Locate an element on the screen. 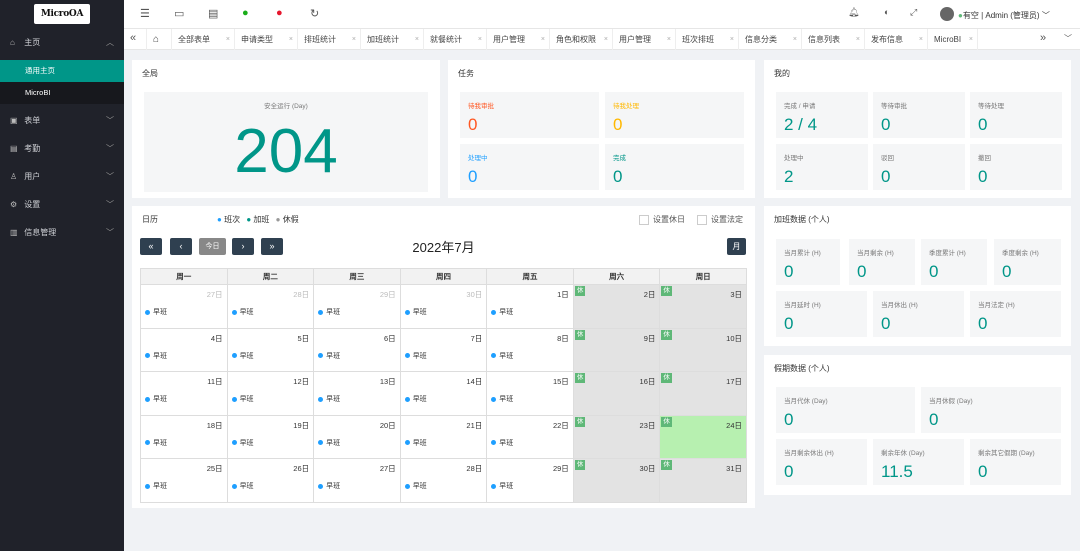 Image resolution: width=1080 pixels, height=551 pixels. tabs-menu-icon: ﹀ is located at coordinates (1068, 38).